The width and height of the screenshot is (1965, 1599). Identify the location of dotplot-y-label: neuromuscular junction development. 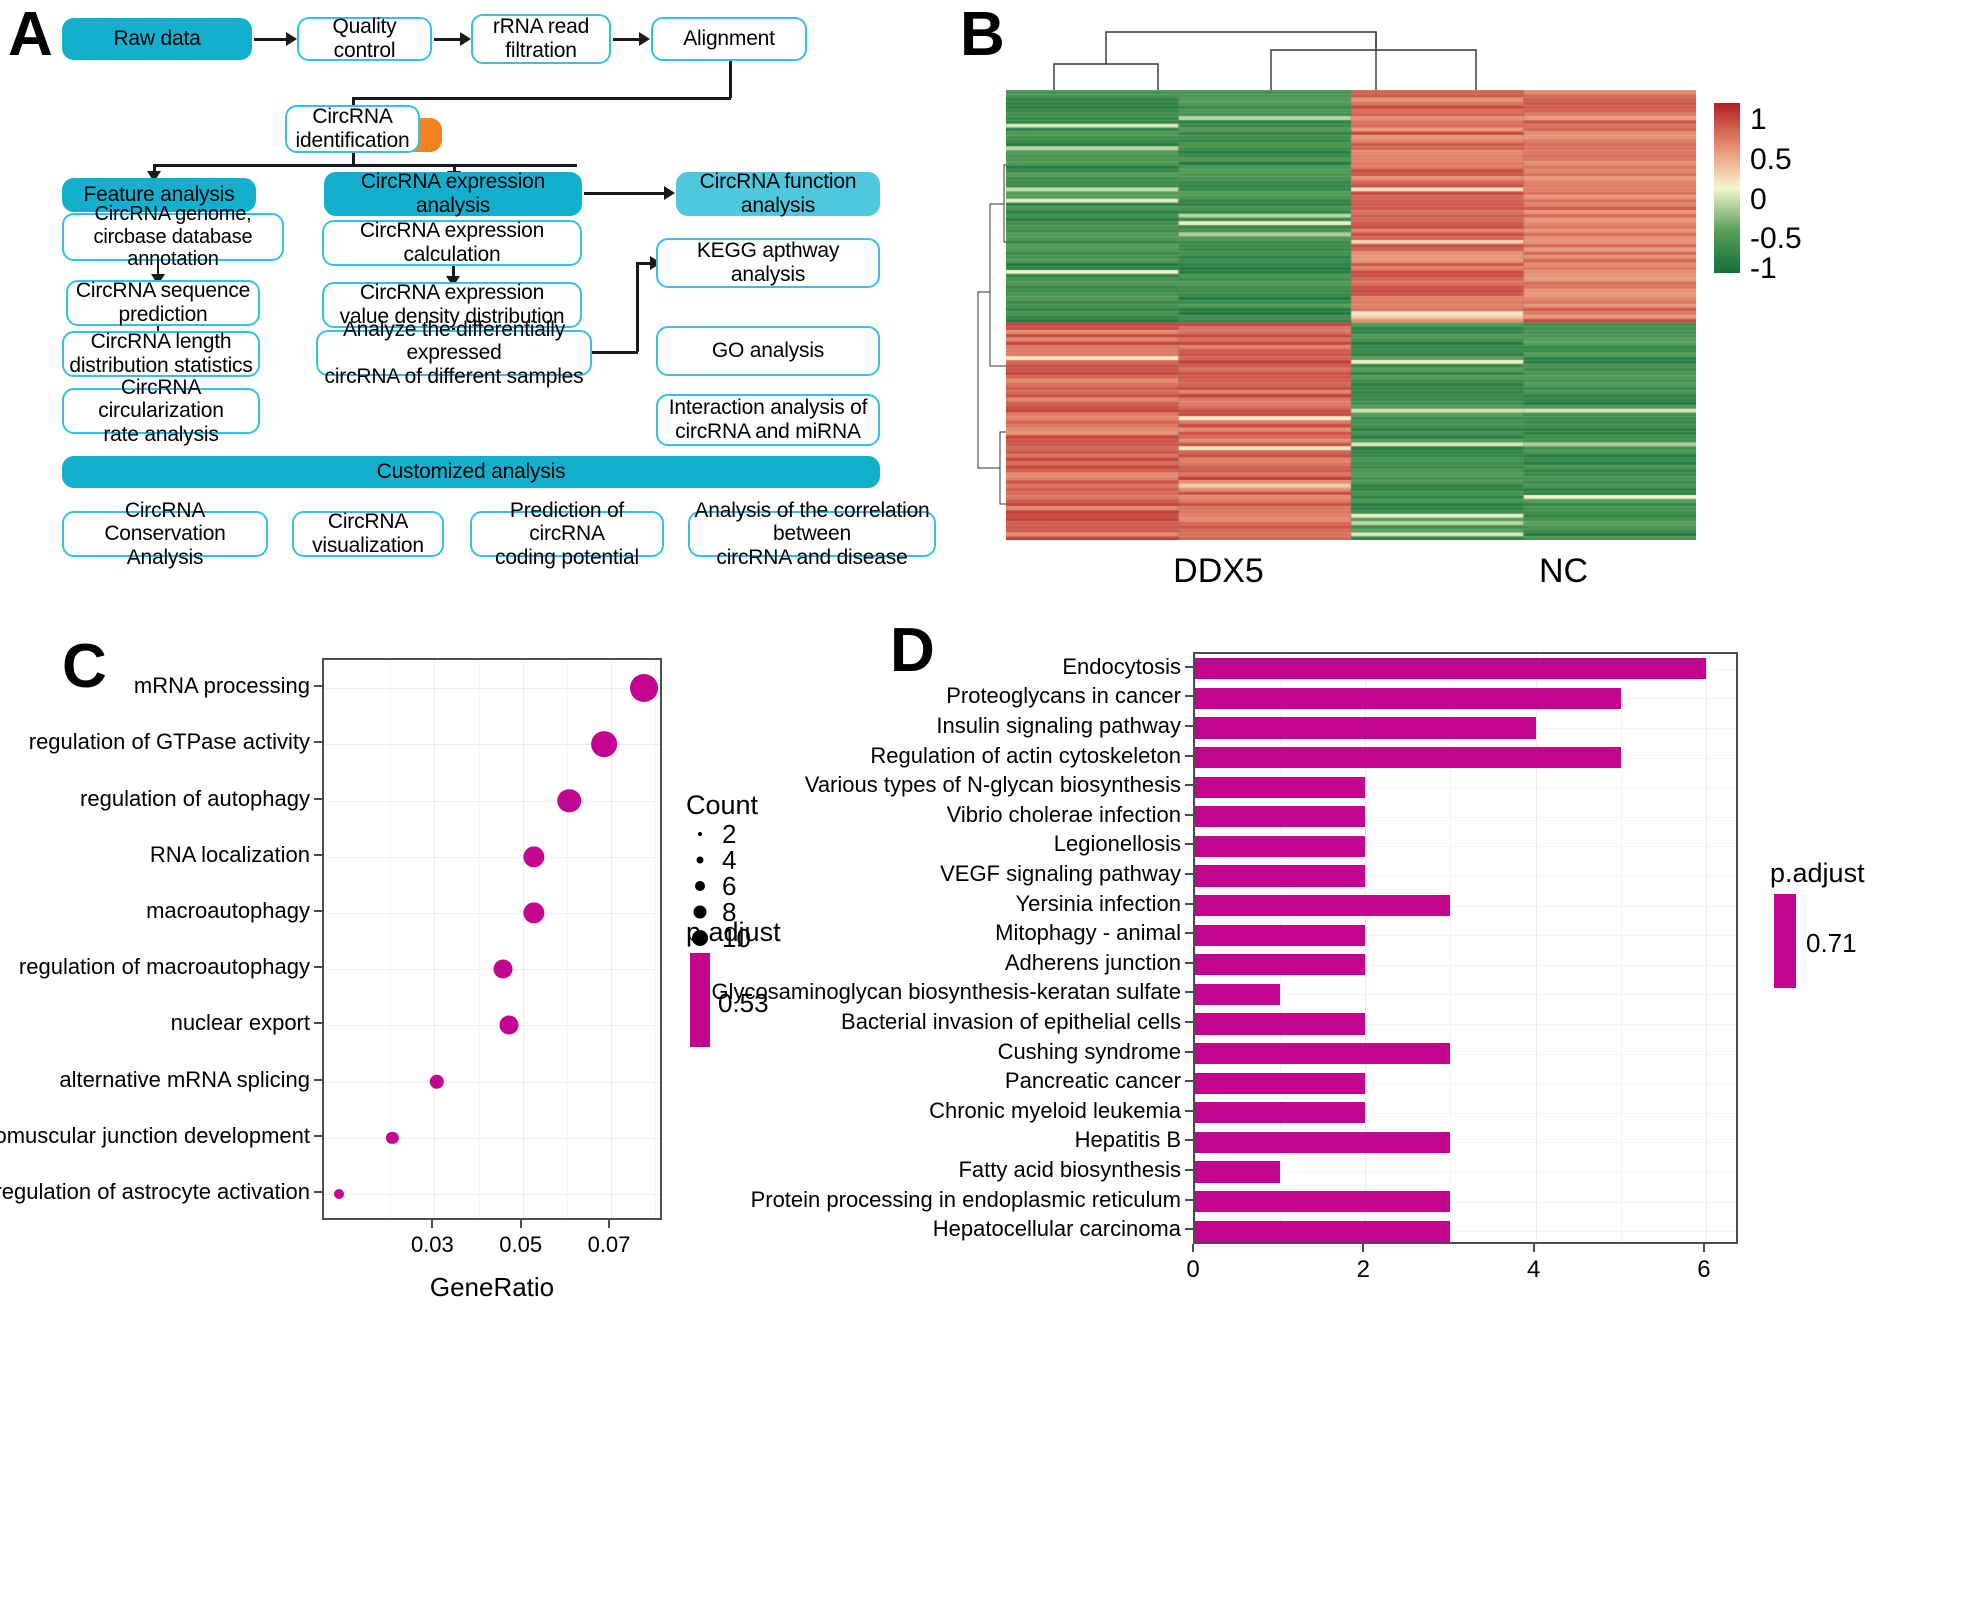
(155, 1135).